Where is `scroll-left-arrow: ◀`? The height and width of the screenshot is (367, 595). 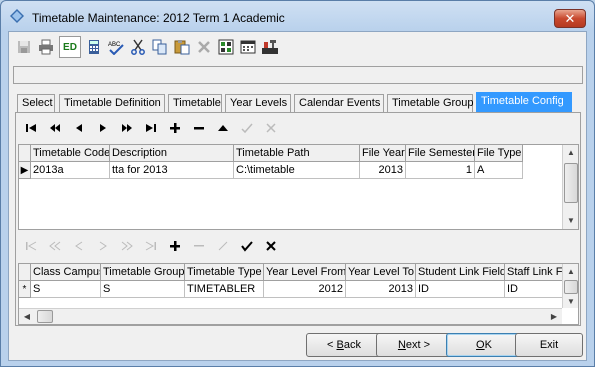
scroll-left-arrow: ◀ is located at coordinates (27, 316).